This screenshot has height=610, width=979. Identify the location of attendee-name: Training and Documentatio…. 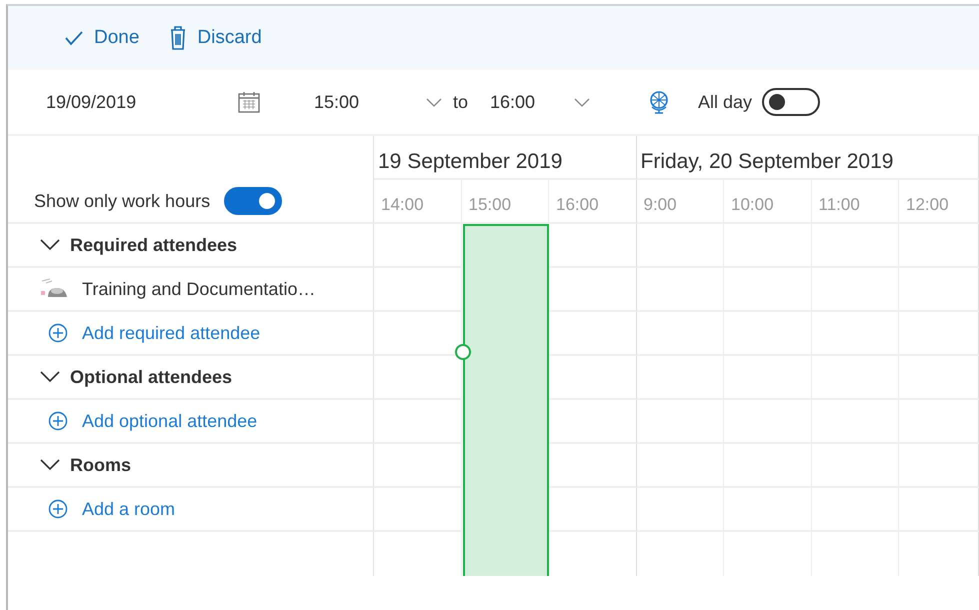
(199, 289).